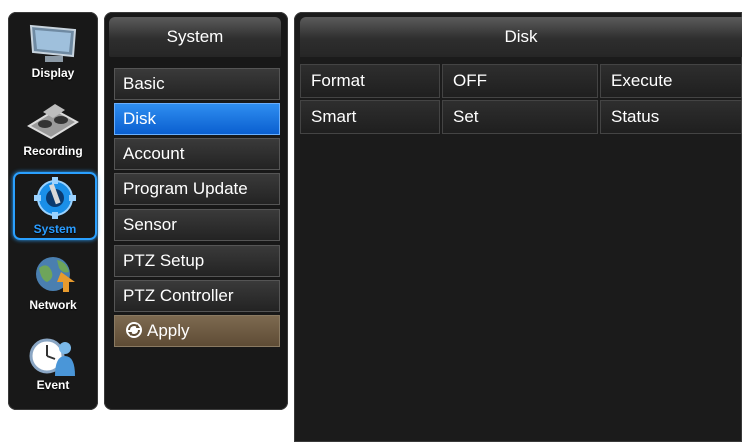  Describe the element at coordinates (53, 73) in the screenshot. I see `nav-display-label: Display` at that location.